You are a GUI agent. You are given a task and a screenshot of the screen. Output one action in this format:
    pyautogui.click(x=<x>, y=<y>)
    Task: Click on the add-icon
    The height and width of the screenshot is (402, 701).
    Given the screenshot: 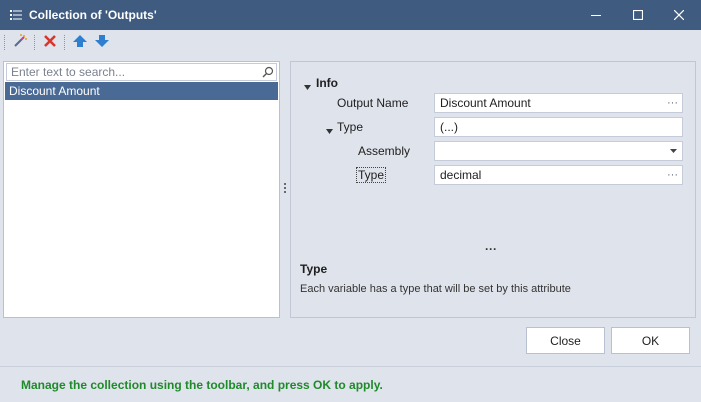 What is the action you would take?
    pyautogui.click(x=20, y=42)
    